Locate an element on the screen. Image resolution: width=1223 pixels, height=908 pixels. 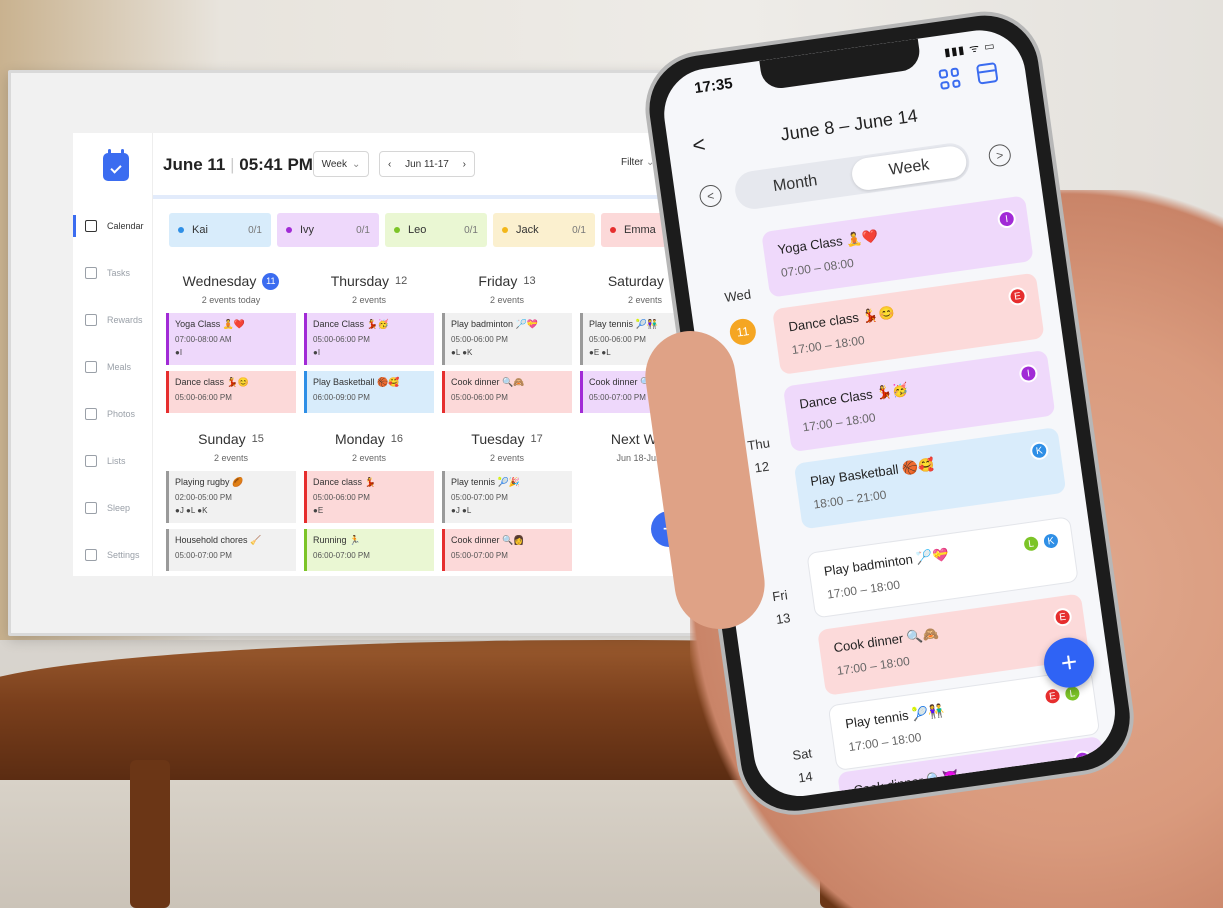
day-header: Sunday 15 is located at coordinates (231, 439).